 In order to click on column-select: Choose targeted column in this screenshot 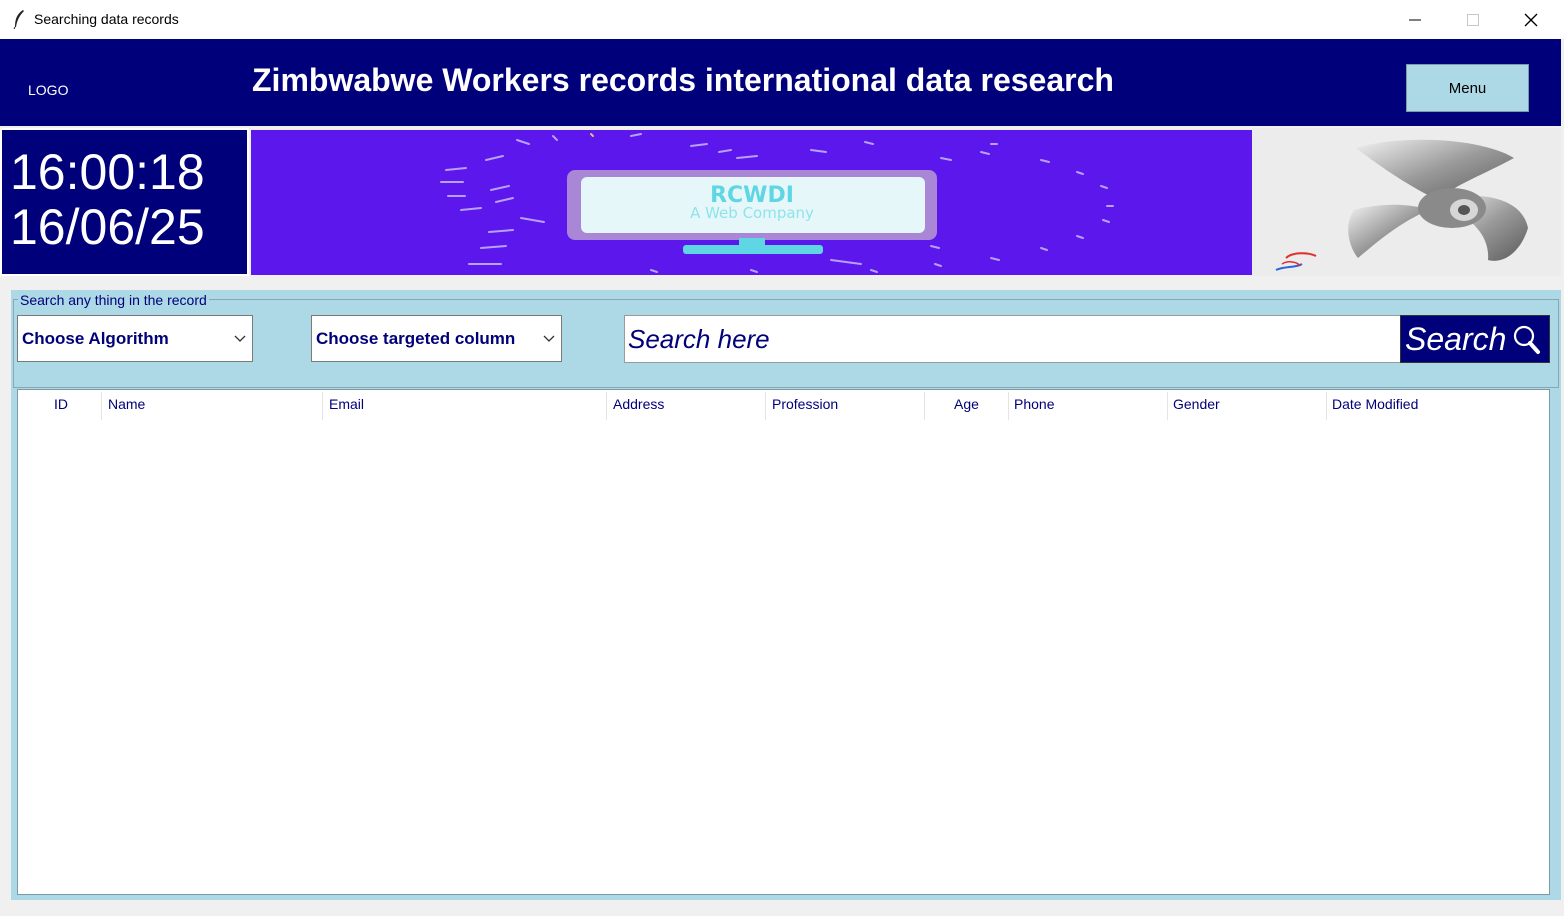, I will do `click(436, 338)`.